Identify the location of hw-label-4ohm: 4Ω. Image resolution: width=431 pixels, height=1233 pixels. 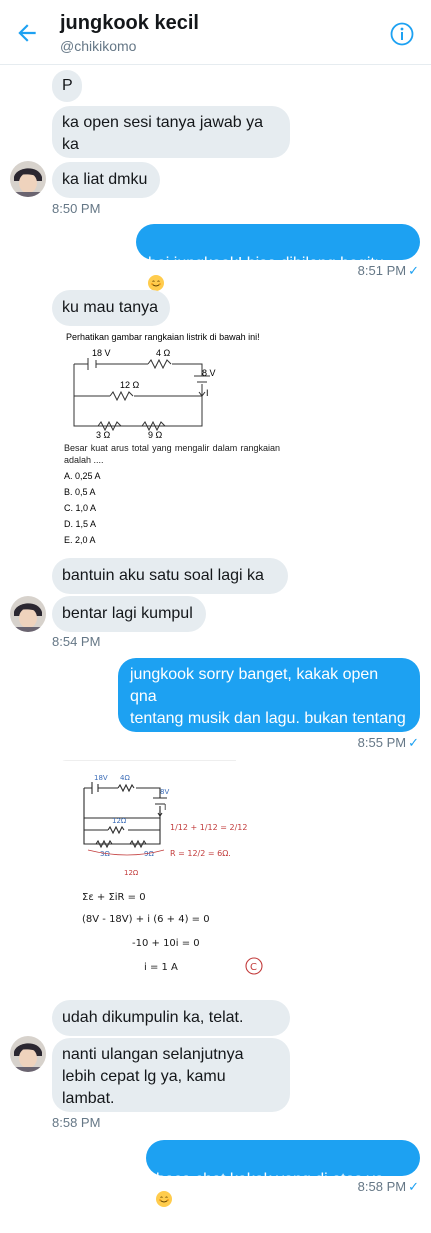
(125, 778).